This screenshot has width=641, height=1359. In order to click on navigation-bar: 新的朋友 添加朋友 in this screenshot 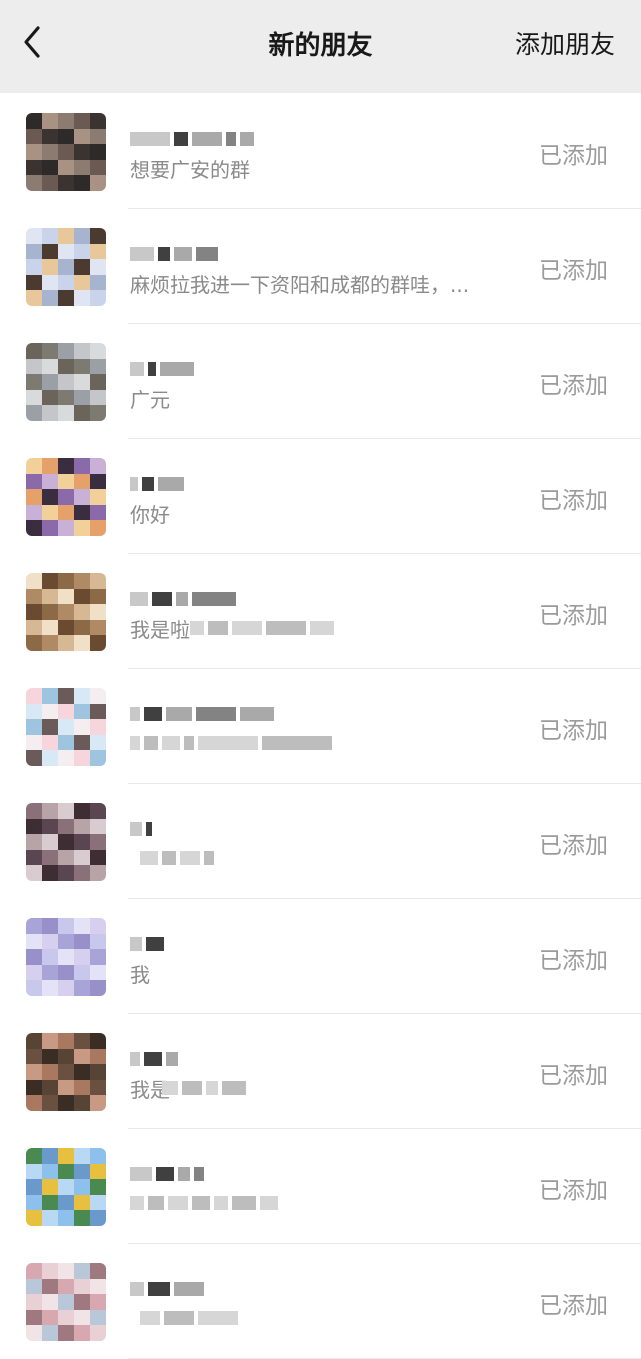, I will do `click(320, 46)`.